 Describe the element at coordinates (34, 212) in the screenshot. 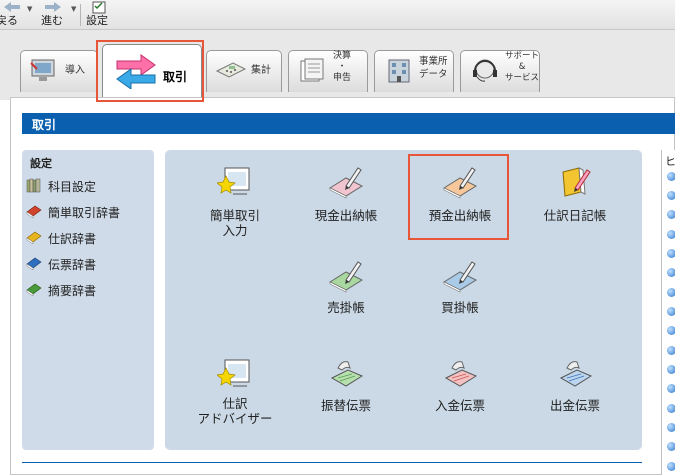

I see `red-book-icon` at that location.